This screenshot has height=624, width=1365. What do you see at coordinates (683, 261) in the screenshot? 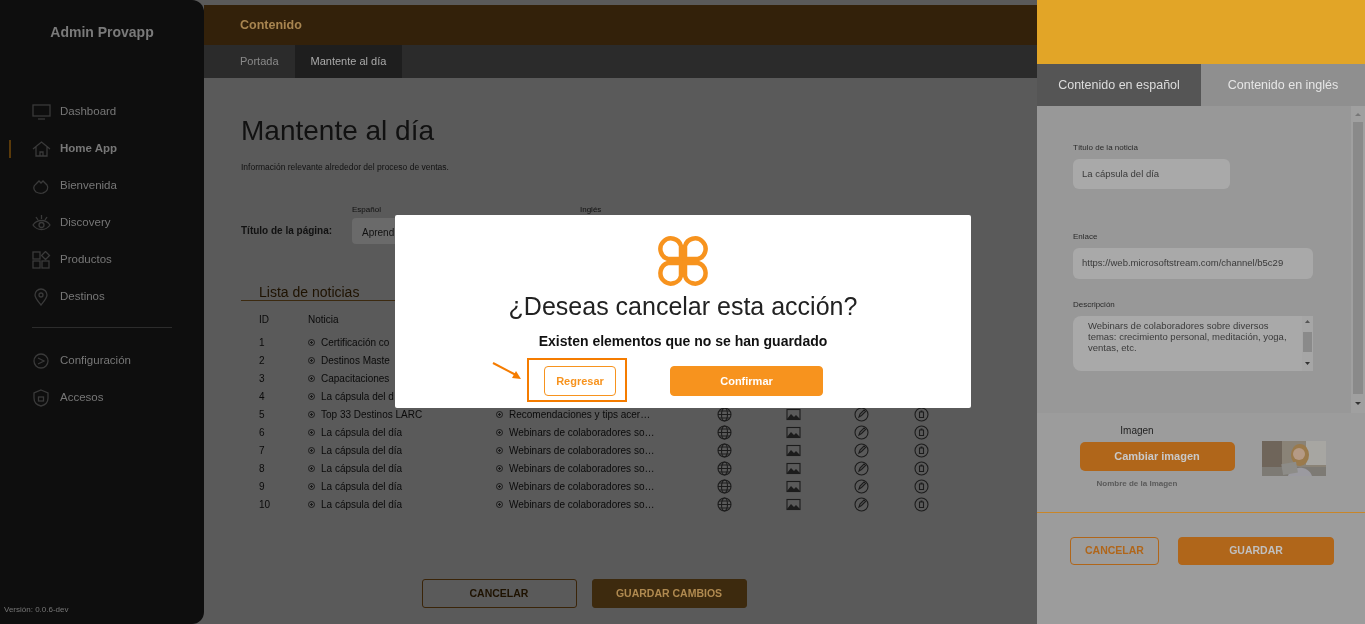
I see `clover-logo` at bounding box center [683, 261].